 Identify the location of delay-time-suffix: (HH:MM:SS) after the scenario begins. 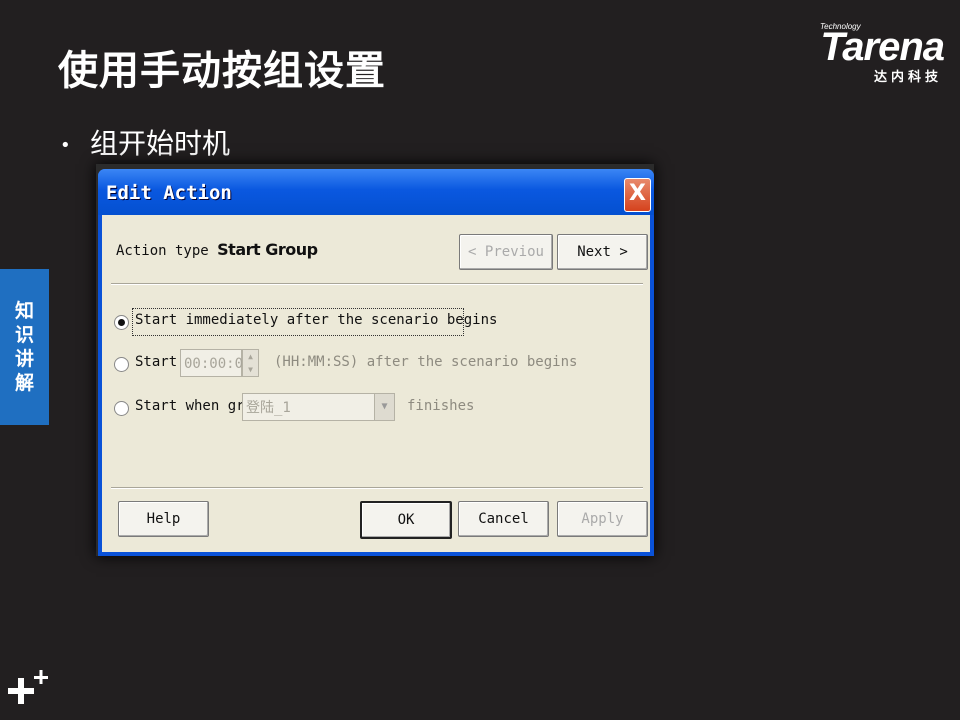
(426, 362).